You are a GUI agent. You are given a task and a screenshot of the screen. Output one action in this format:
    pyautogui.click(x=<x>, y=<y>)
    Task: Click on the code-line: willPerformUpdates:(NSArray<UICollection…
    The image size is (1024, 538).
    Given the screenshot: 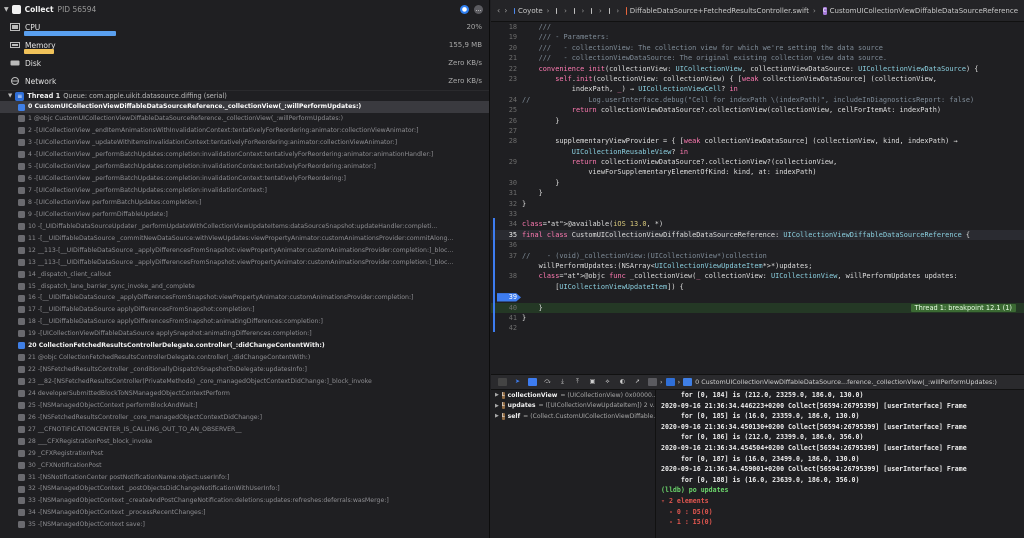 What is the action you would take?
    pyautogui.click(x=757, y=266)
    